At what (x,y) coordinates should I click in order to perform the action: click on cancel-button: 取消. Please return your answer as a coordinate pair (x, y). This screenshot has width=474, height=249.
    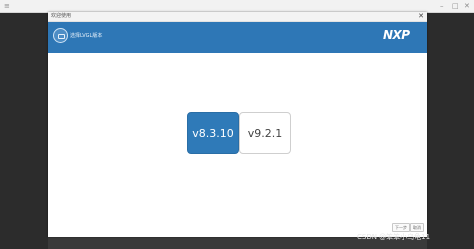
    Looking at the image, I should click on (417, 227).